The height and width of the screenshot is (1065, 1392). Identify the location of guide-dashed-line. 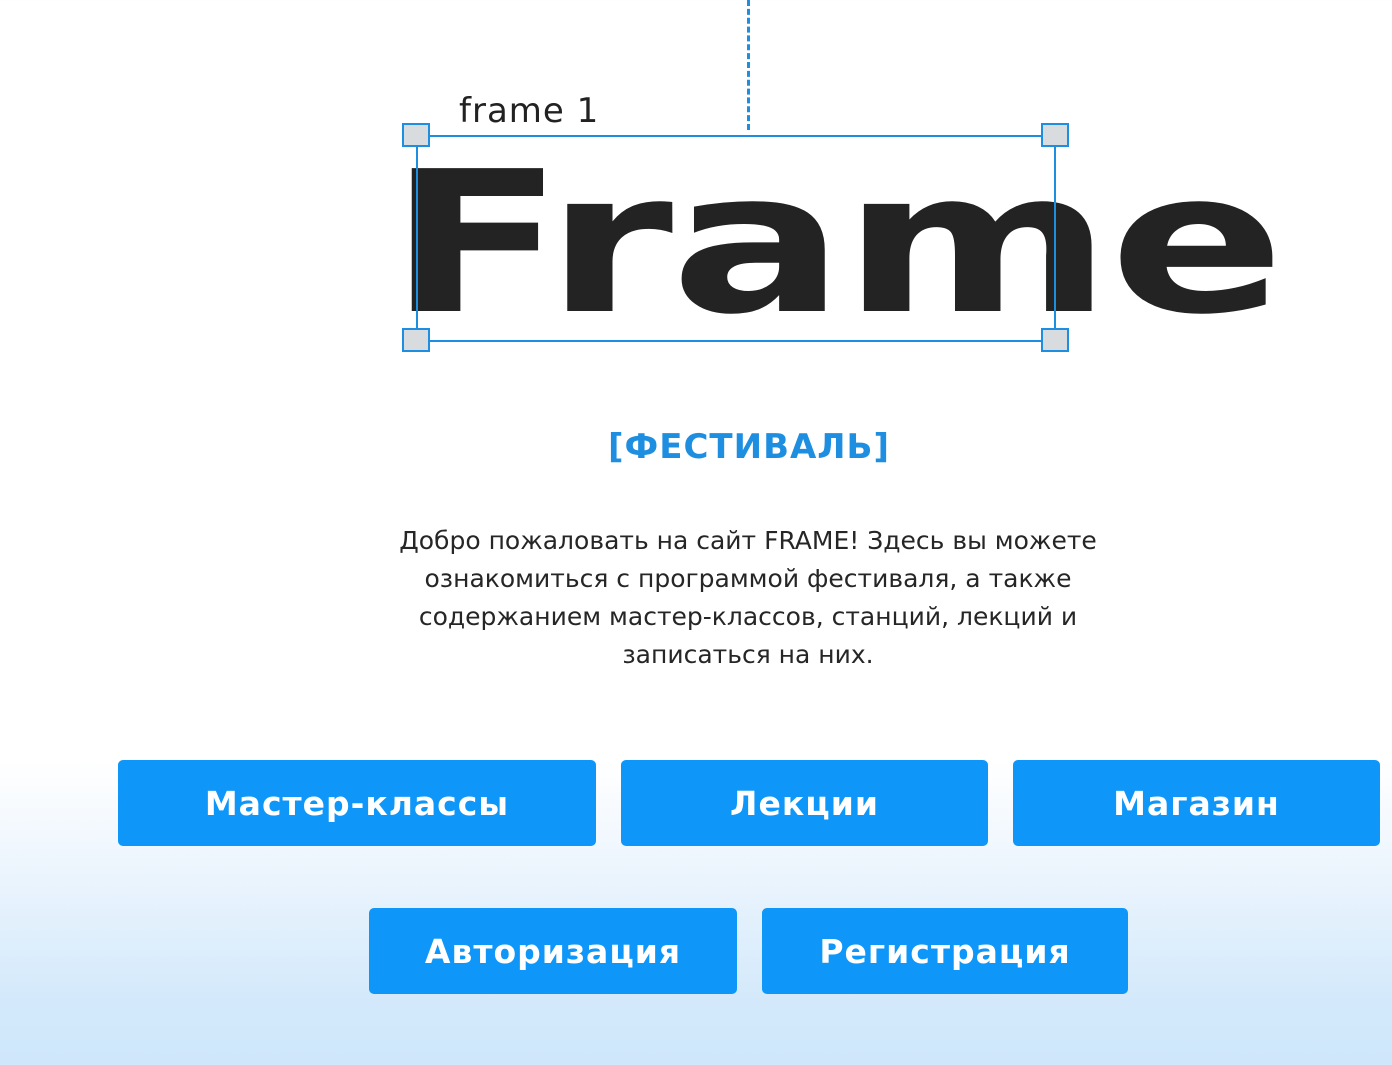
(748, 65).